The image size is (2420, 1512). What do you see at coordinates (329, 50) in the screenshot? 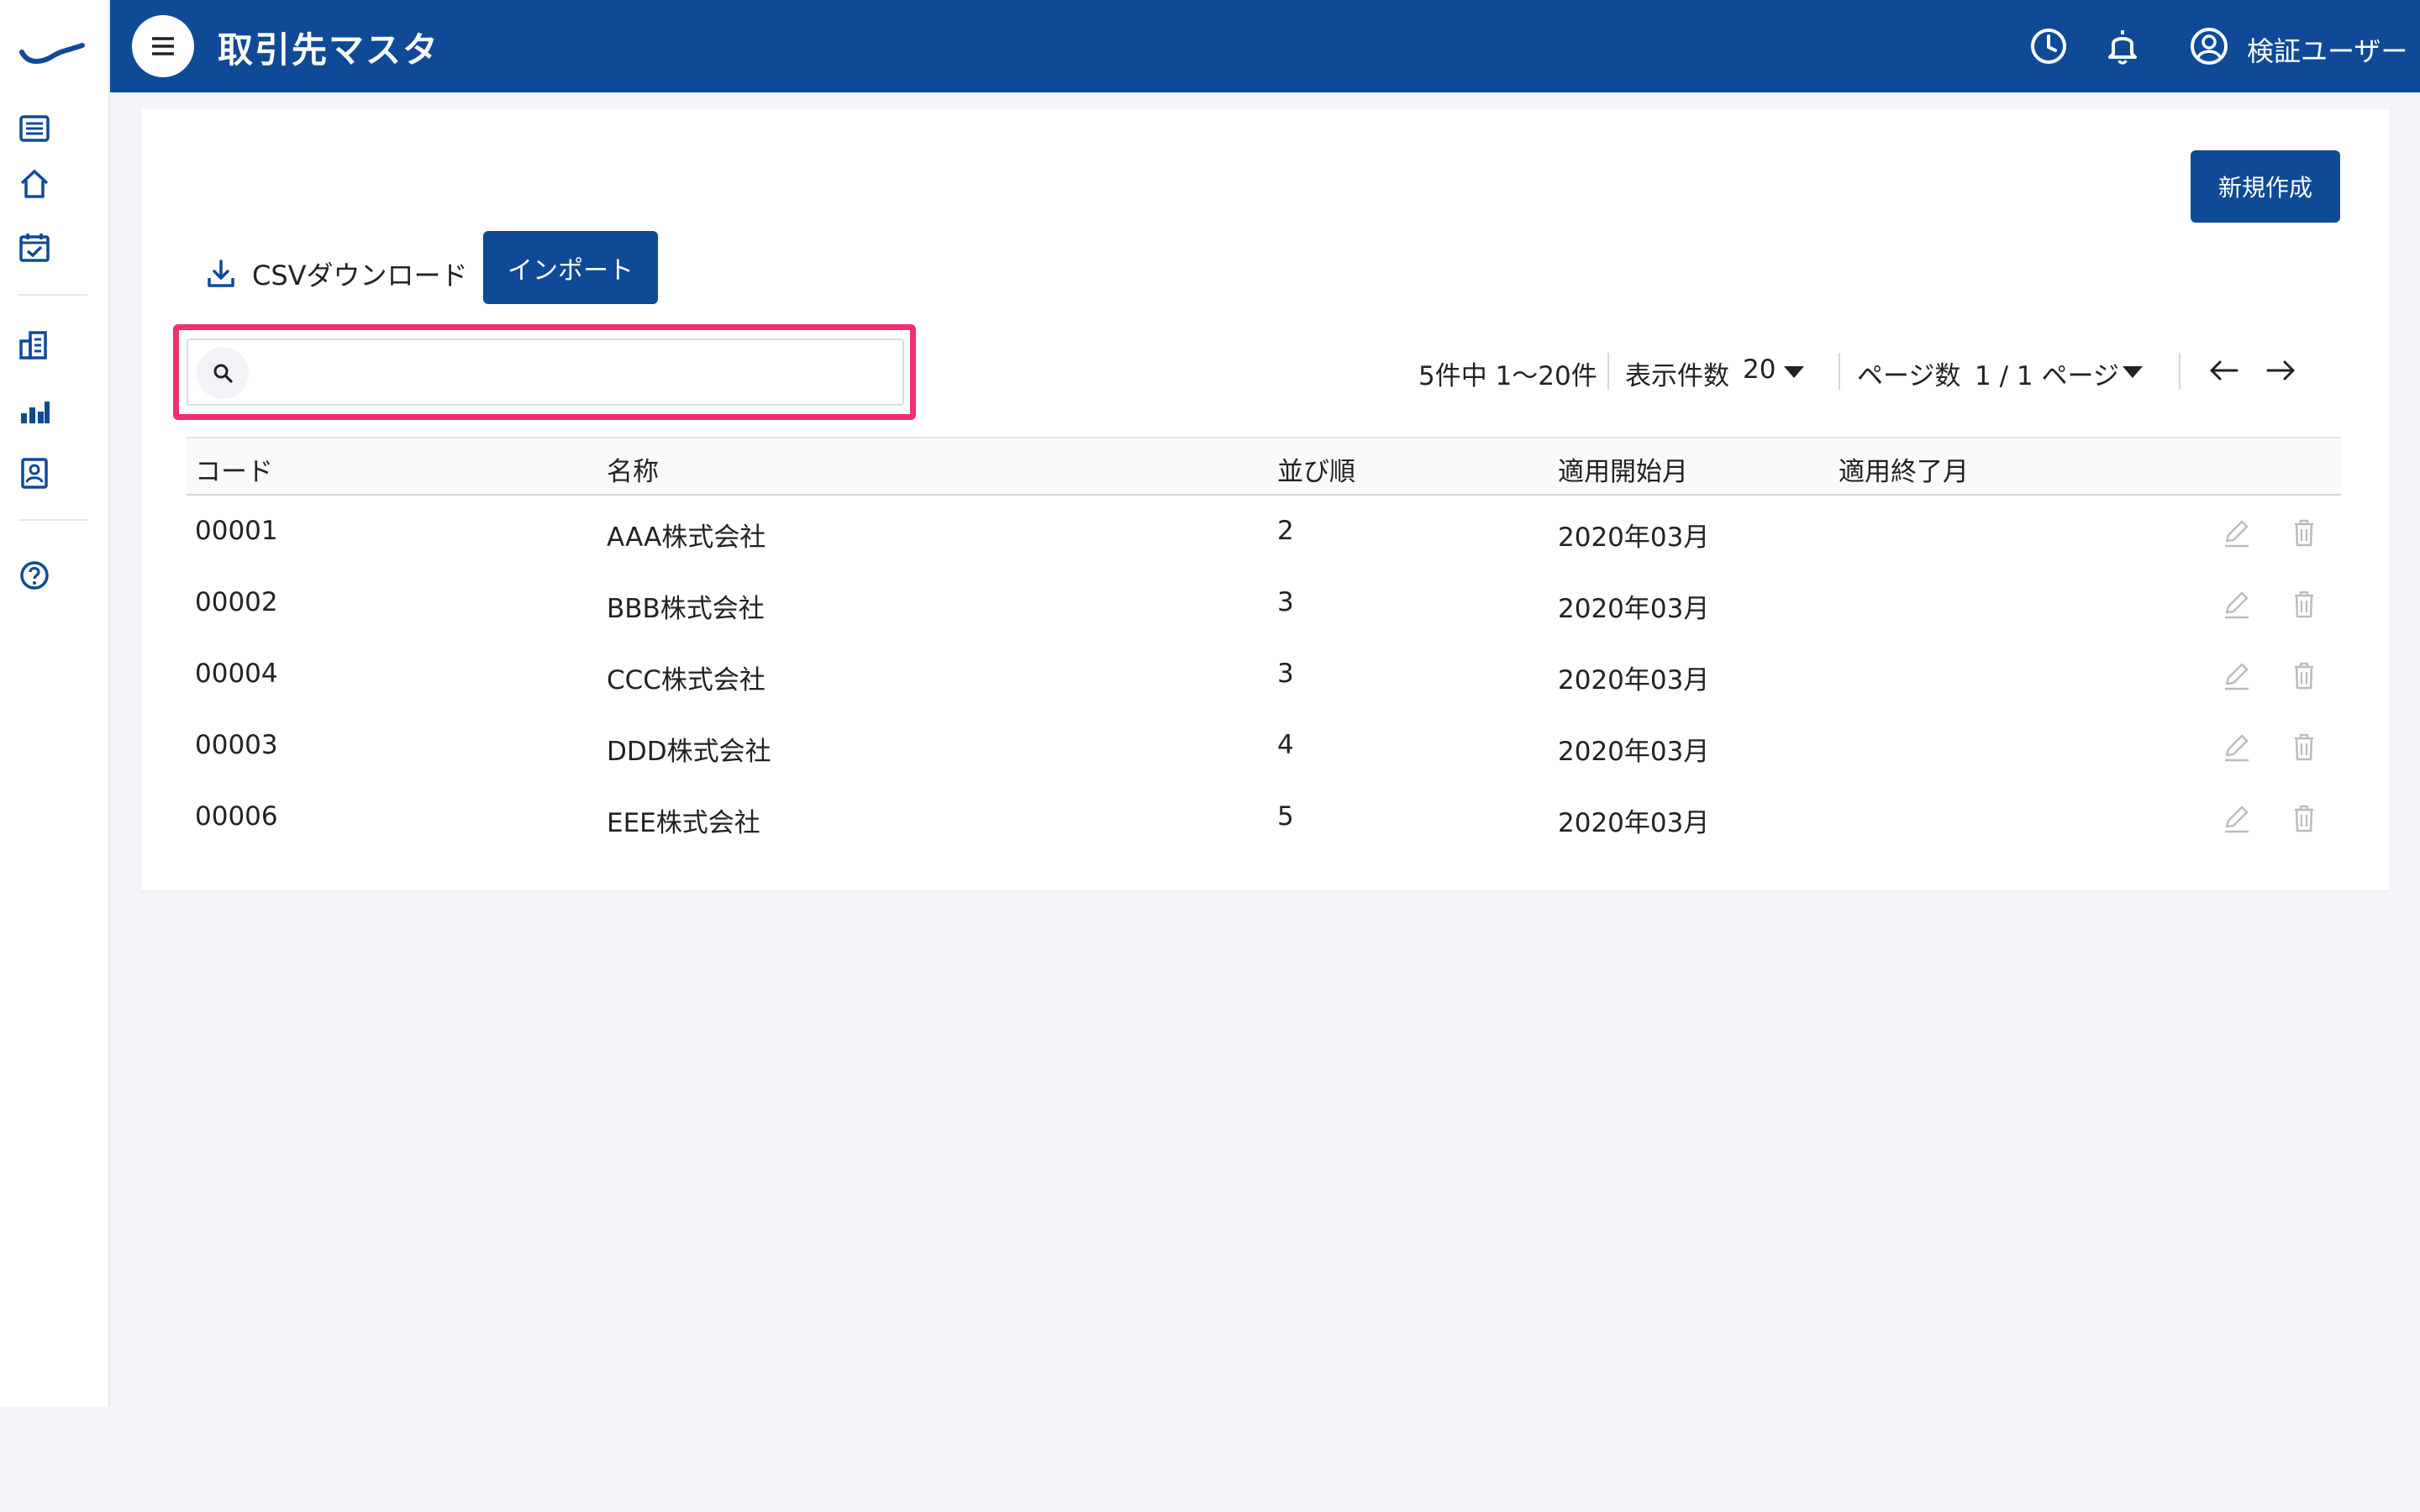
I see `page-title: 取引先マスタ` at bounding box center [329, 50].